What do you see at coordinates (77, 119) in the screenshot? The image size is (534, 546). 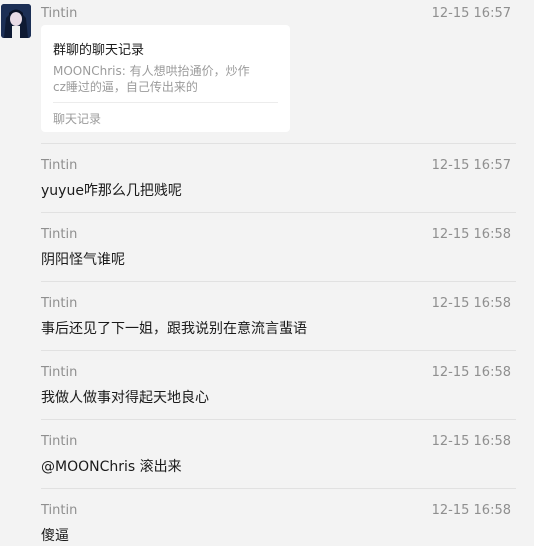 I see `chat-history-label: 聊天记录` at bounding box center [77, 119].